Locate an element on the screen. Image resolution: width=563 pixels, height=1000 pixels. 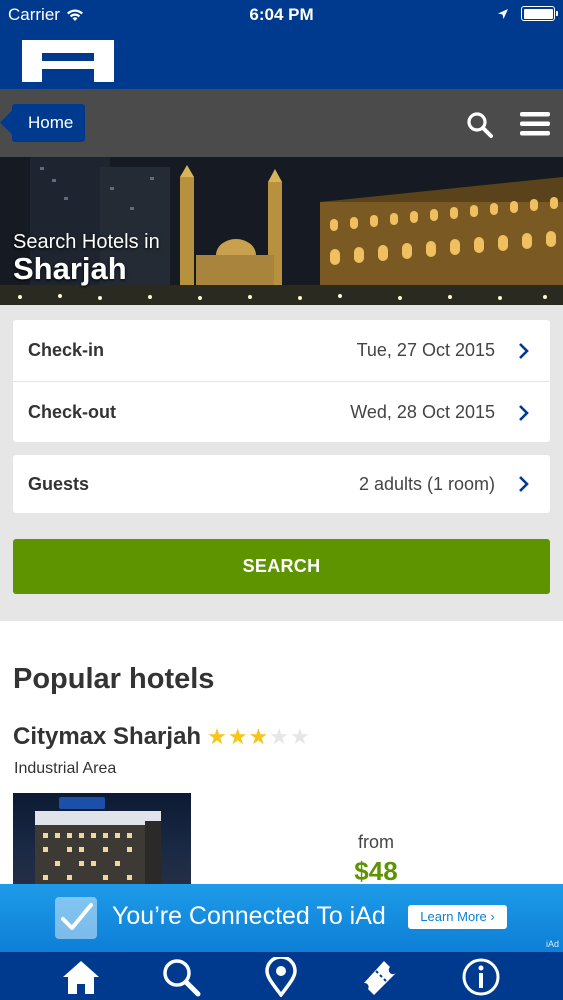
guests-row: Guests 2 adults (1 room) is located at coordinates (281, 484).